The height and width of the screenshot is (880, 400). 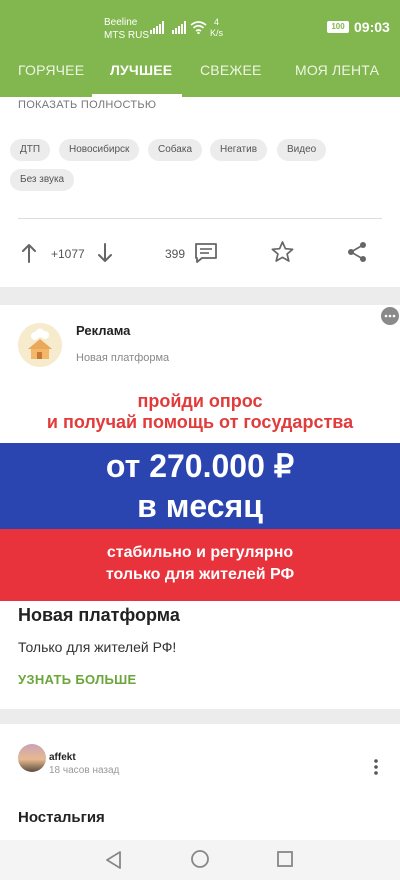 I want to click on tag-chip: ДТП, so click(x=30, y=150).